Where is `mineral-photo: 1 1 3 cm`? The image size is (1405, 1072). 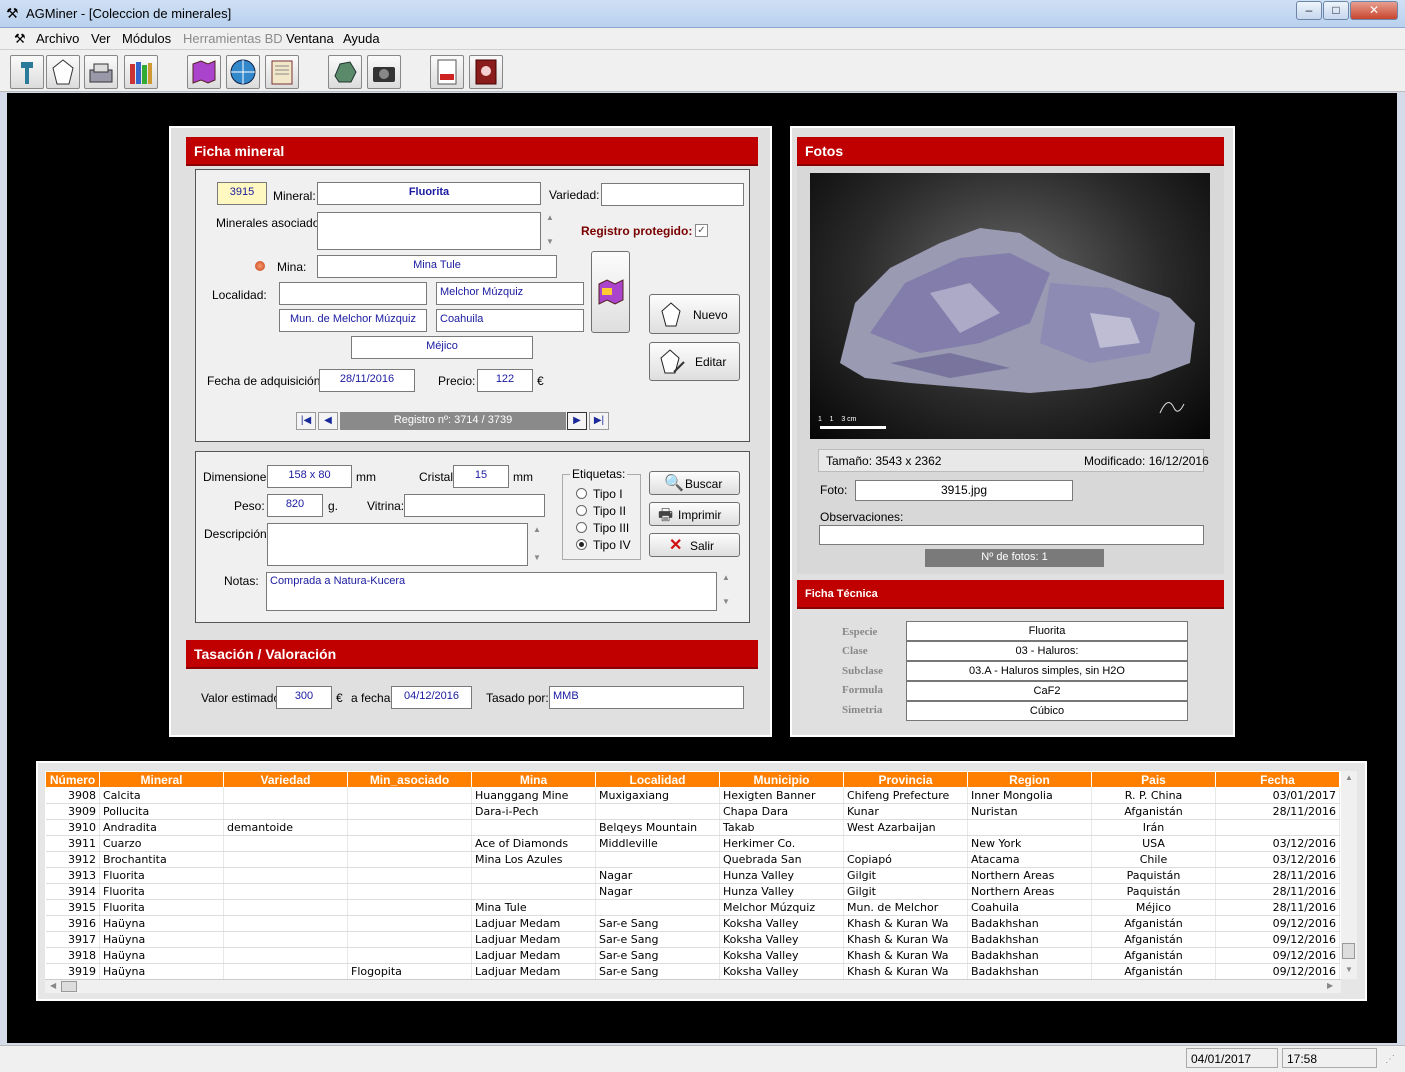 mineral-photo: 1 1 3 cm is located at coordinates (1010, 306).